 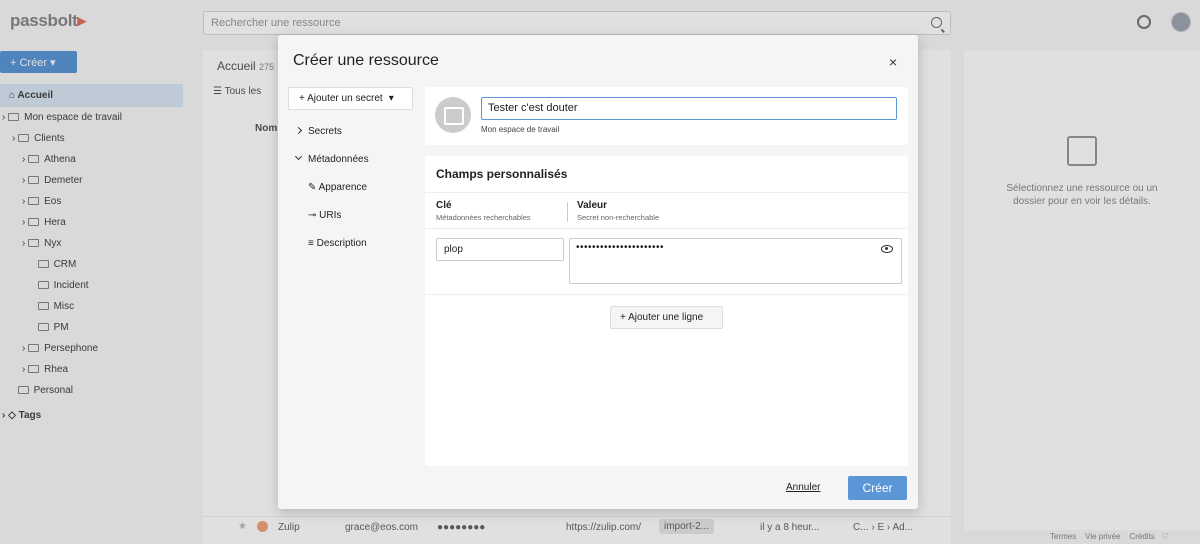 I want to click on nav-appearance: ✎ Apparence, so click(x=353, y=193).